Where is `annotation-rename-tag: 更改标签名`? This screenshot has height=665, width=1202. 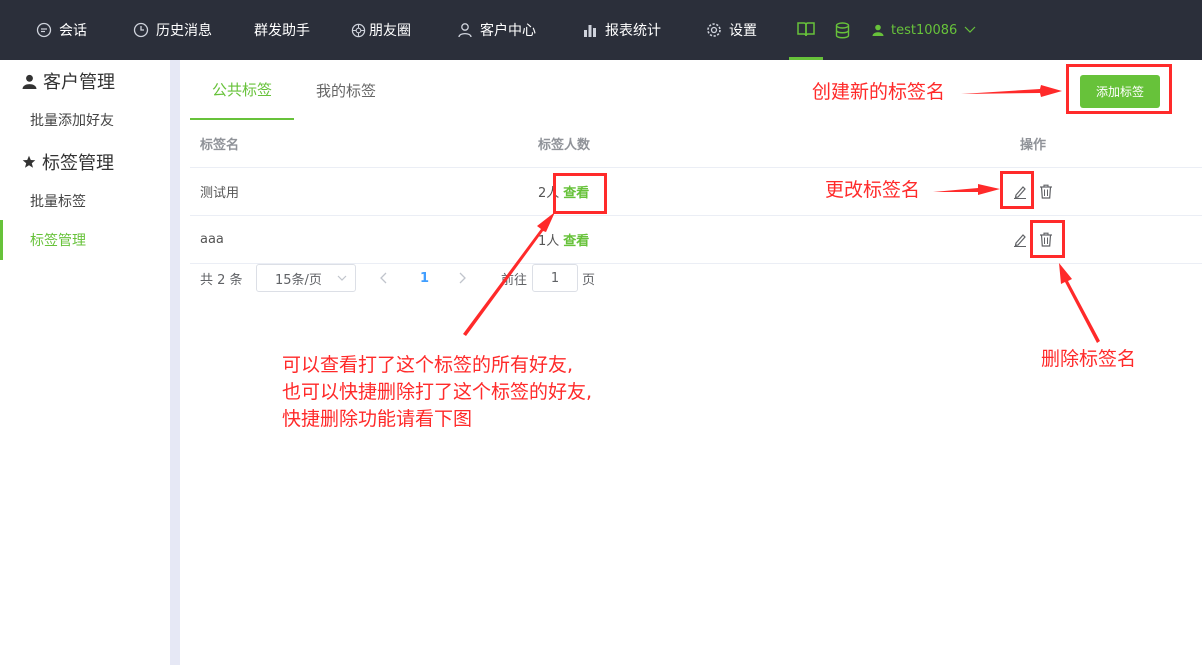
annotation-rename-tag: 更改标签名 is located at coordinates (873, 190).